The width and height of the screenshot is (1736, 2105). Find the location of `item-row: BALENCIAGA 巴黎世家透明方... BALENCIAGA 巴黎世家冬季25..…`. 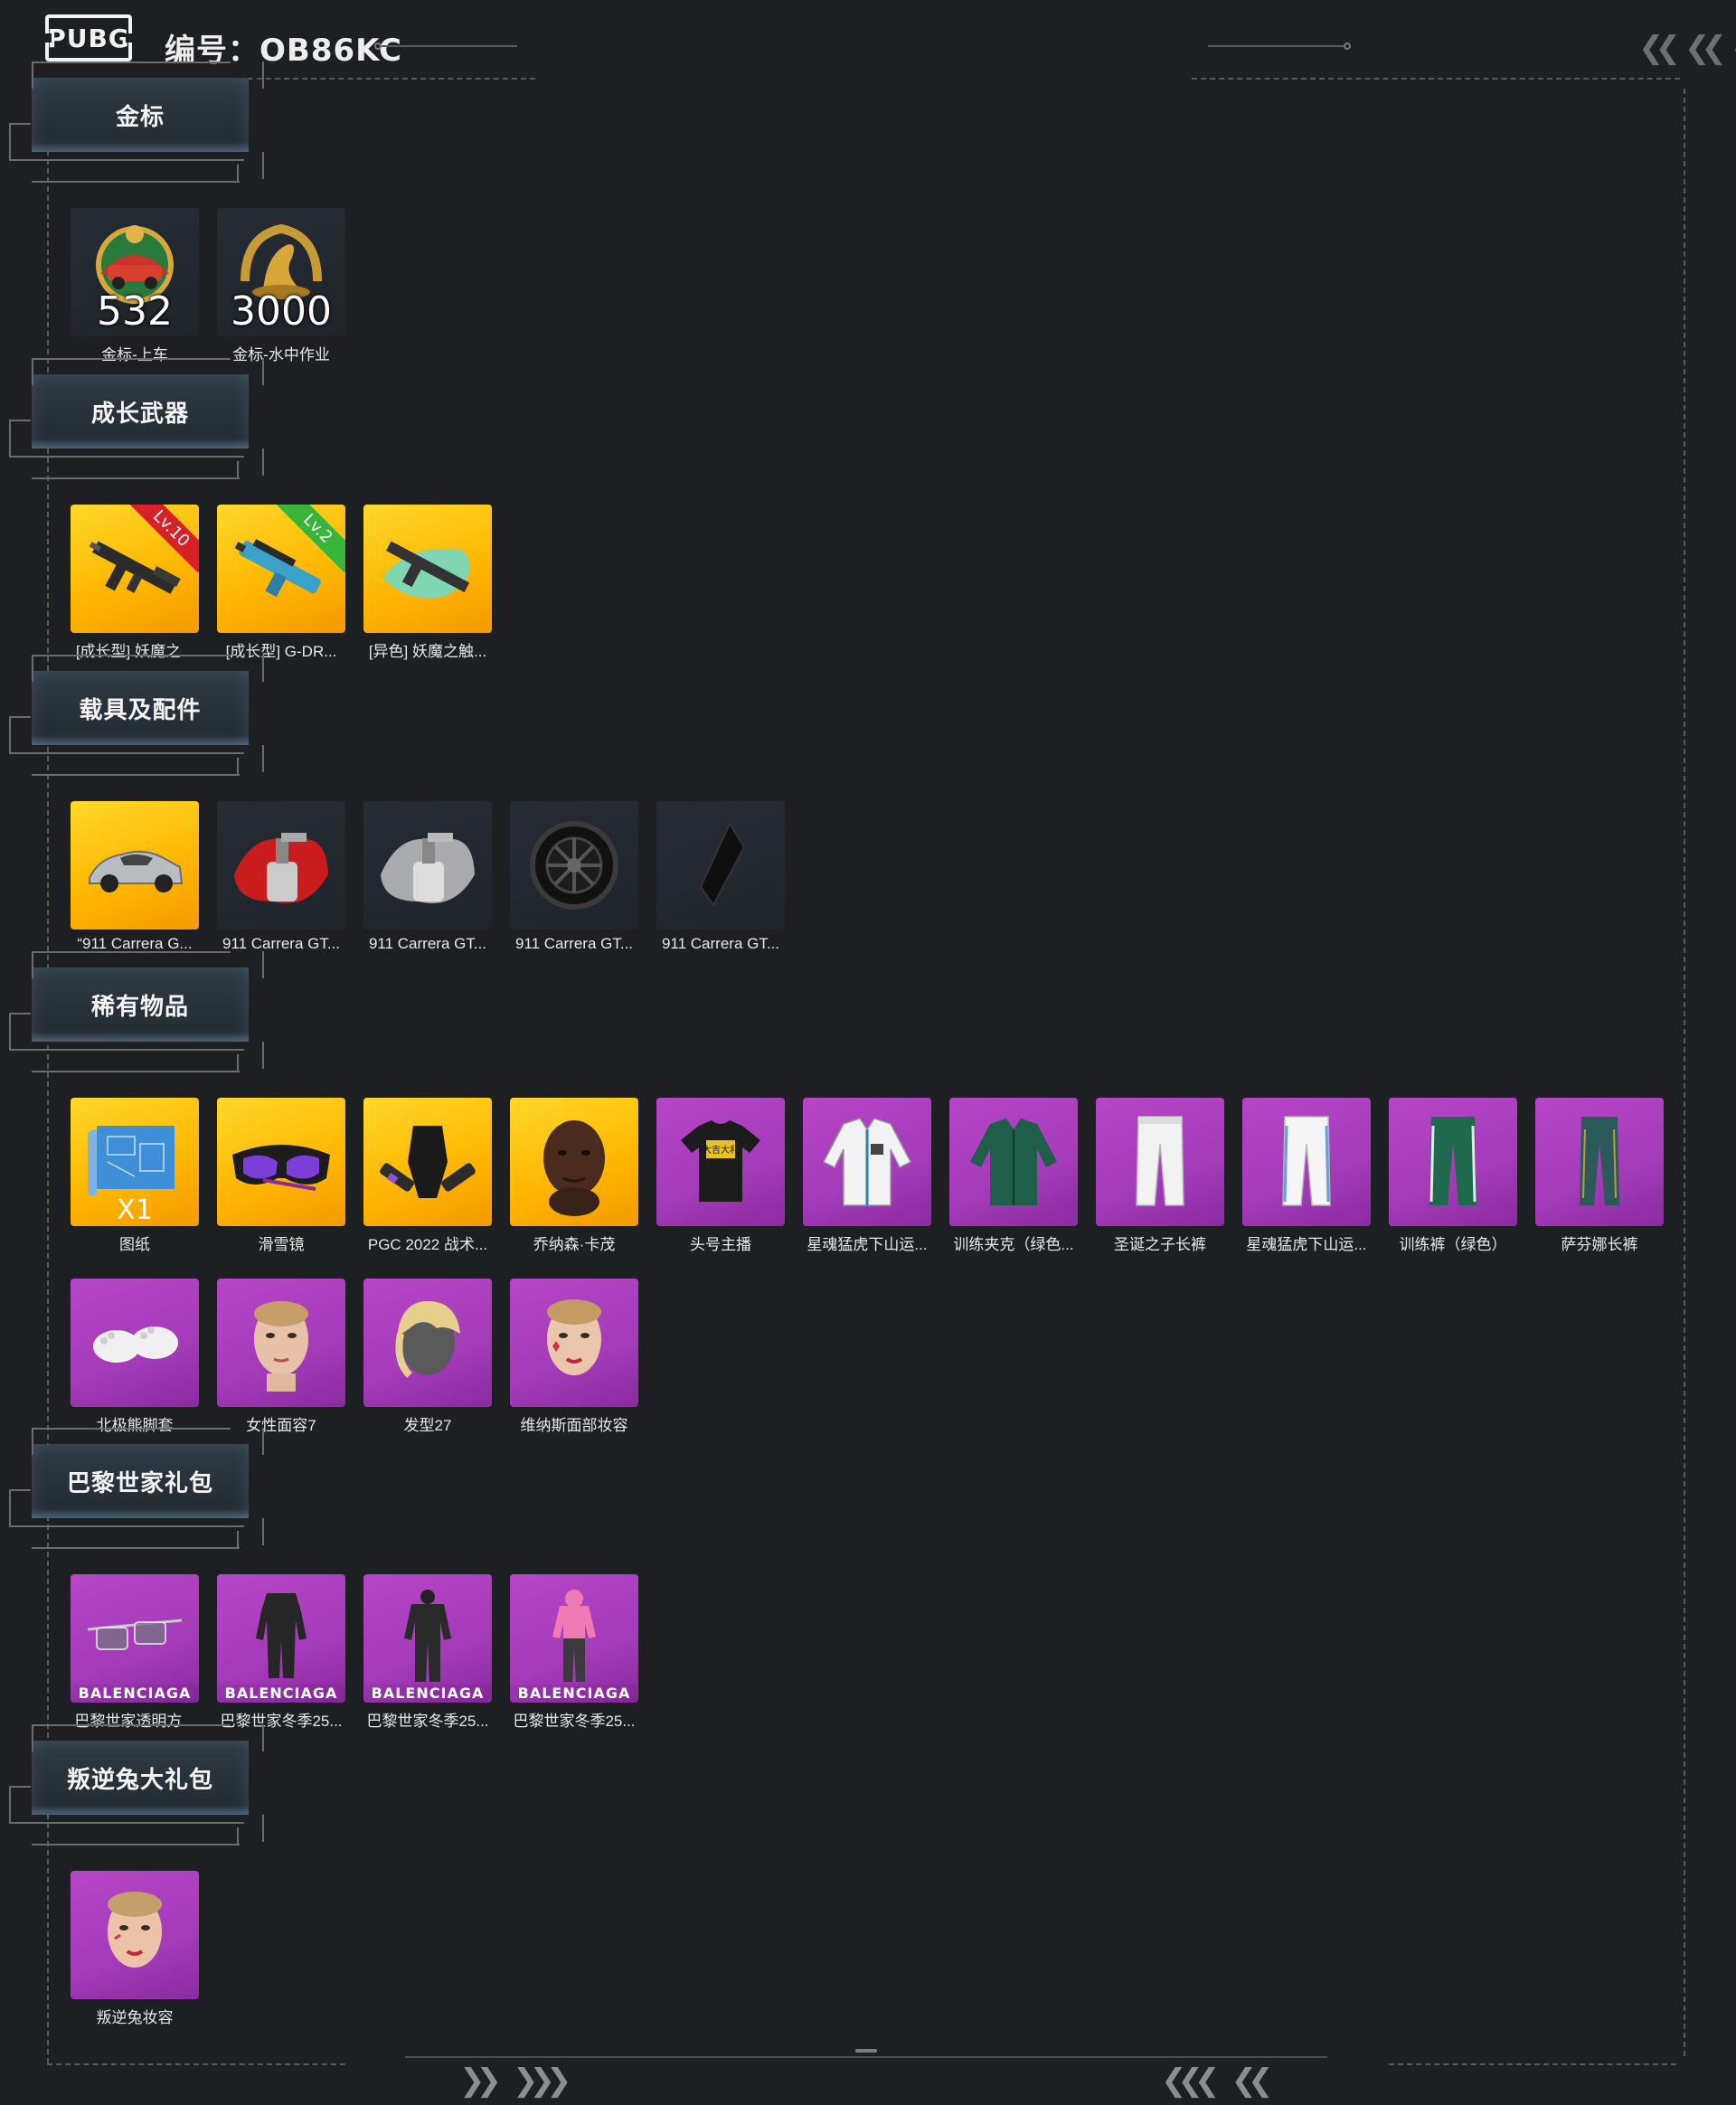

item-row: BALENCIAGA 巴黎世家透明方... BALENCIAGA 巴黎世家冬季25..… is located at coordinates (355, 1652).